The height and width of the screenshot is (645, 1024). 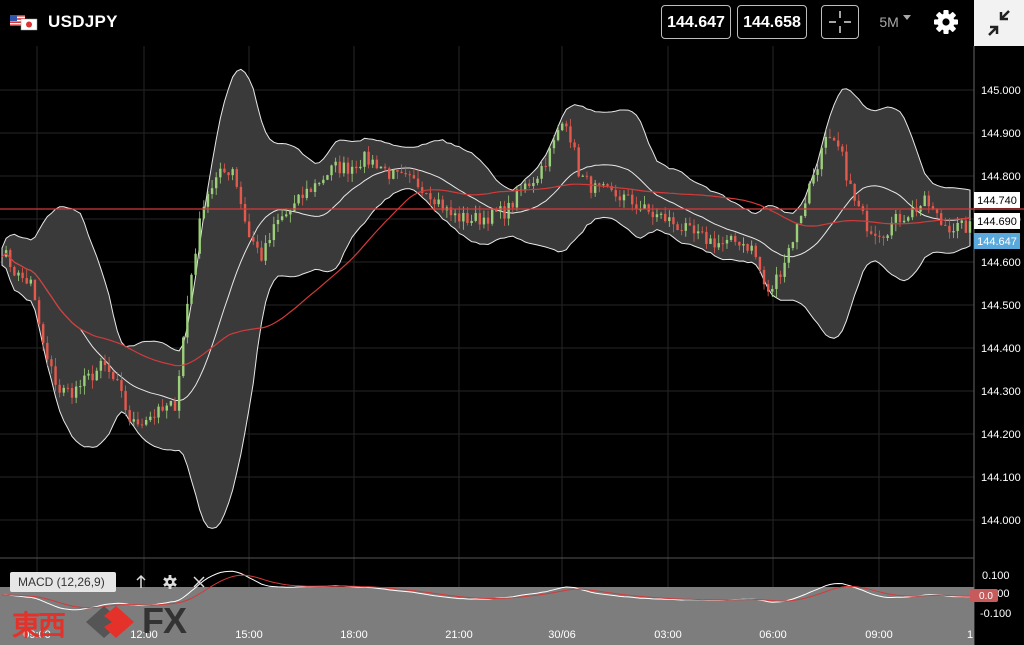 I want to click on buy-price-button: 144.658, so click(x=772, y=22).